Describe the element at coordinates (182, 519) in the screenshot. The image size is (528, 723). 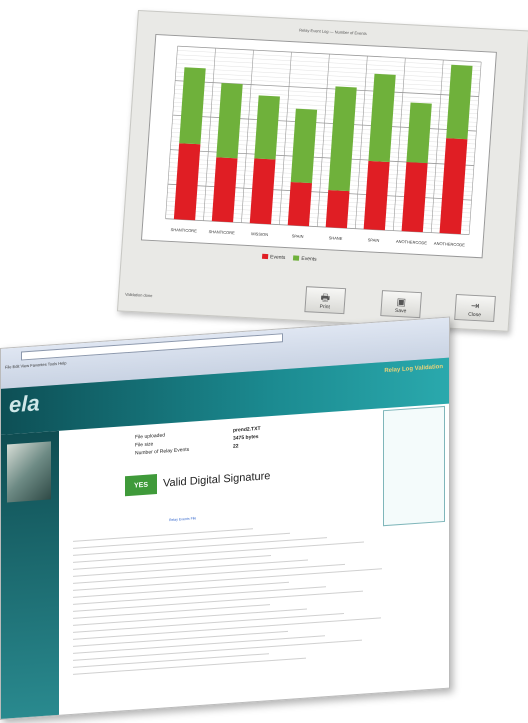
I see `detail-link: Relay Events File` at that location.